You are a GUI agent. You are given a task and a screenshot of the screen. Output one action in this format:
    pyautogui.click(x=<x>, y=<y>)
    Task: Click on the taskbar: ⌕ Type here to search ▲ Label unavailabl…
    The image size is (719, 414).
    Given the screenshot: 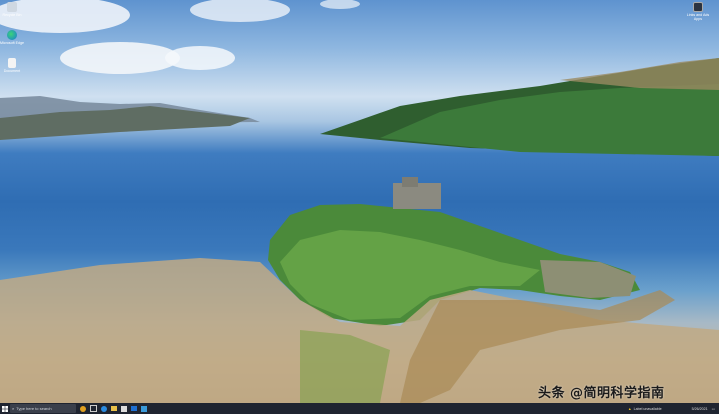 What is the action you would take?
    pyautogui.click(x=359, y=408)
    